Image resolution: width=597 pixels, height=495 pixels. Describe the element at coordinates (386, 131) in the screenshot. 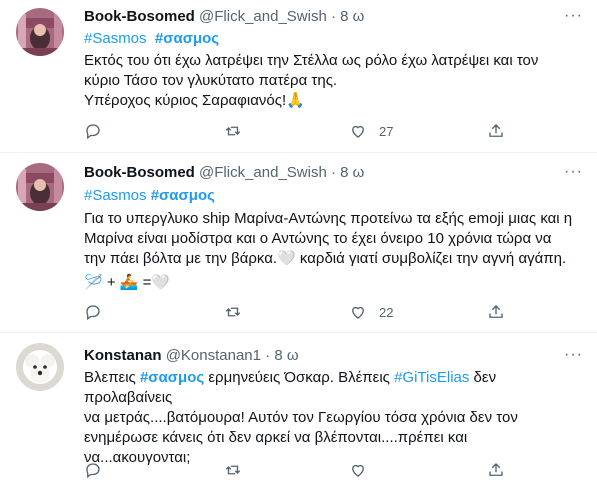

I see `like-count: 27` at that location.